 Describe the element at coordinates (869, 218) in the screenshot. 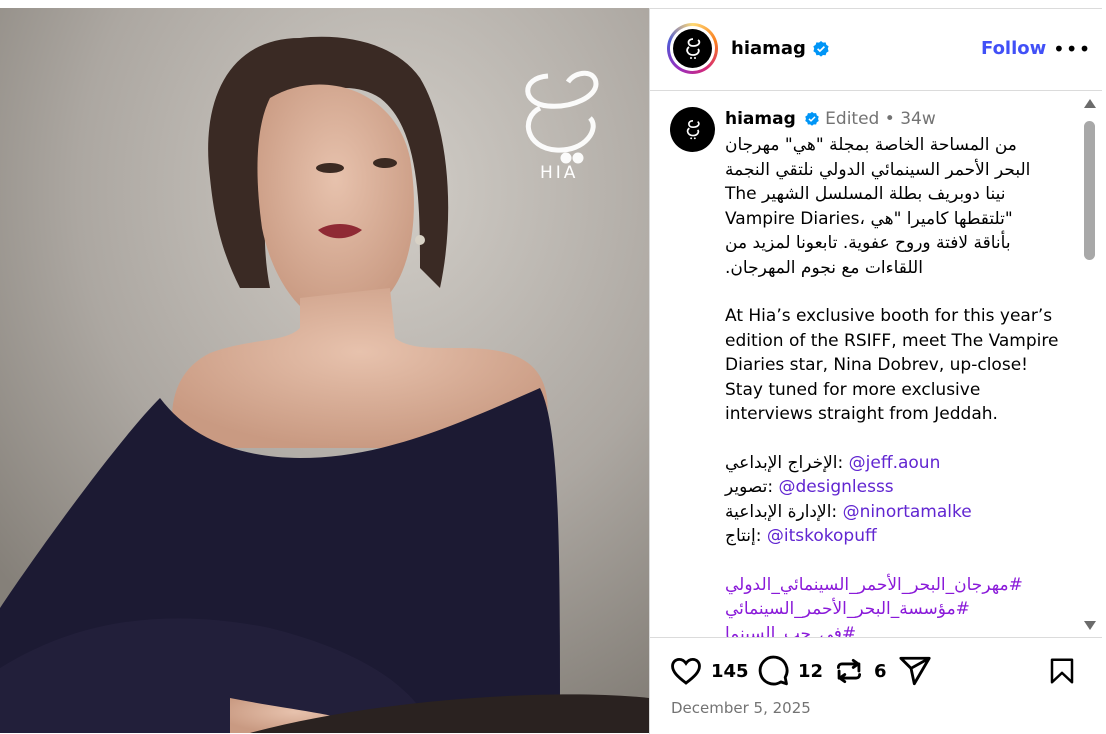

I see `caption-arabic-line: Vampire Diaries، تلتقطها كاميرا "هي"` at that location.